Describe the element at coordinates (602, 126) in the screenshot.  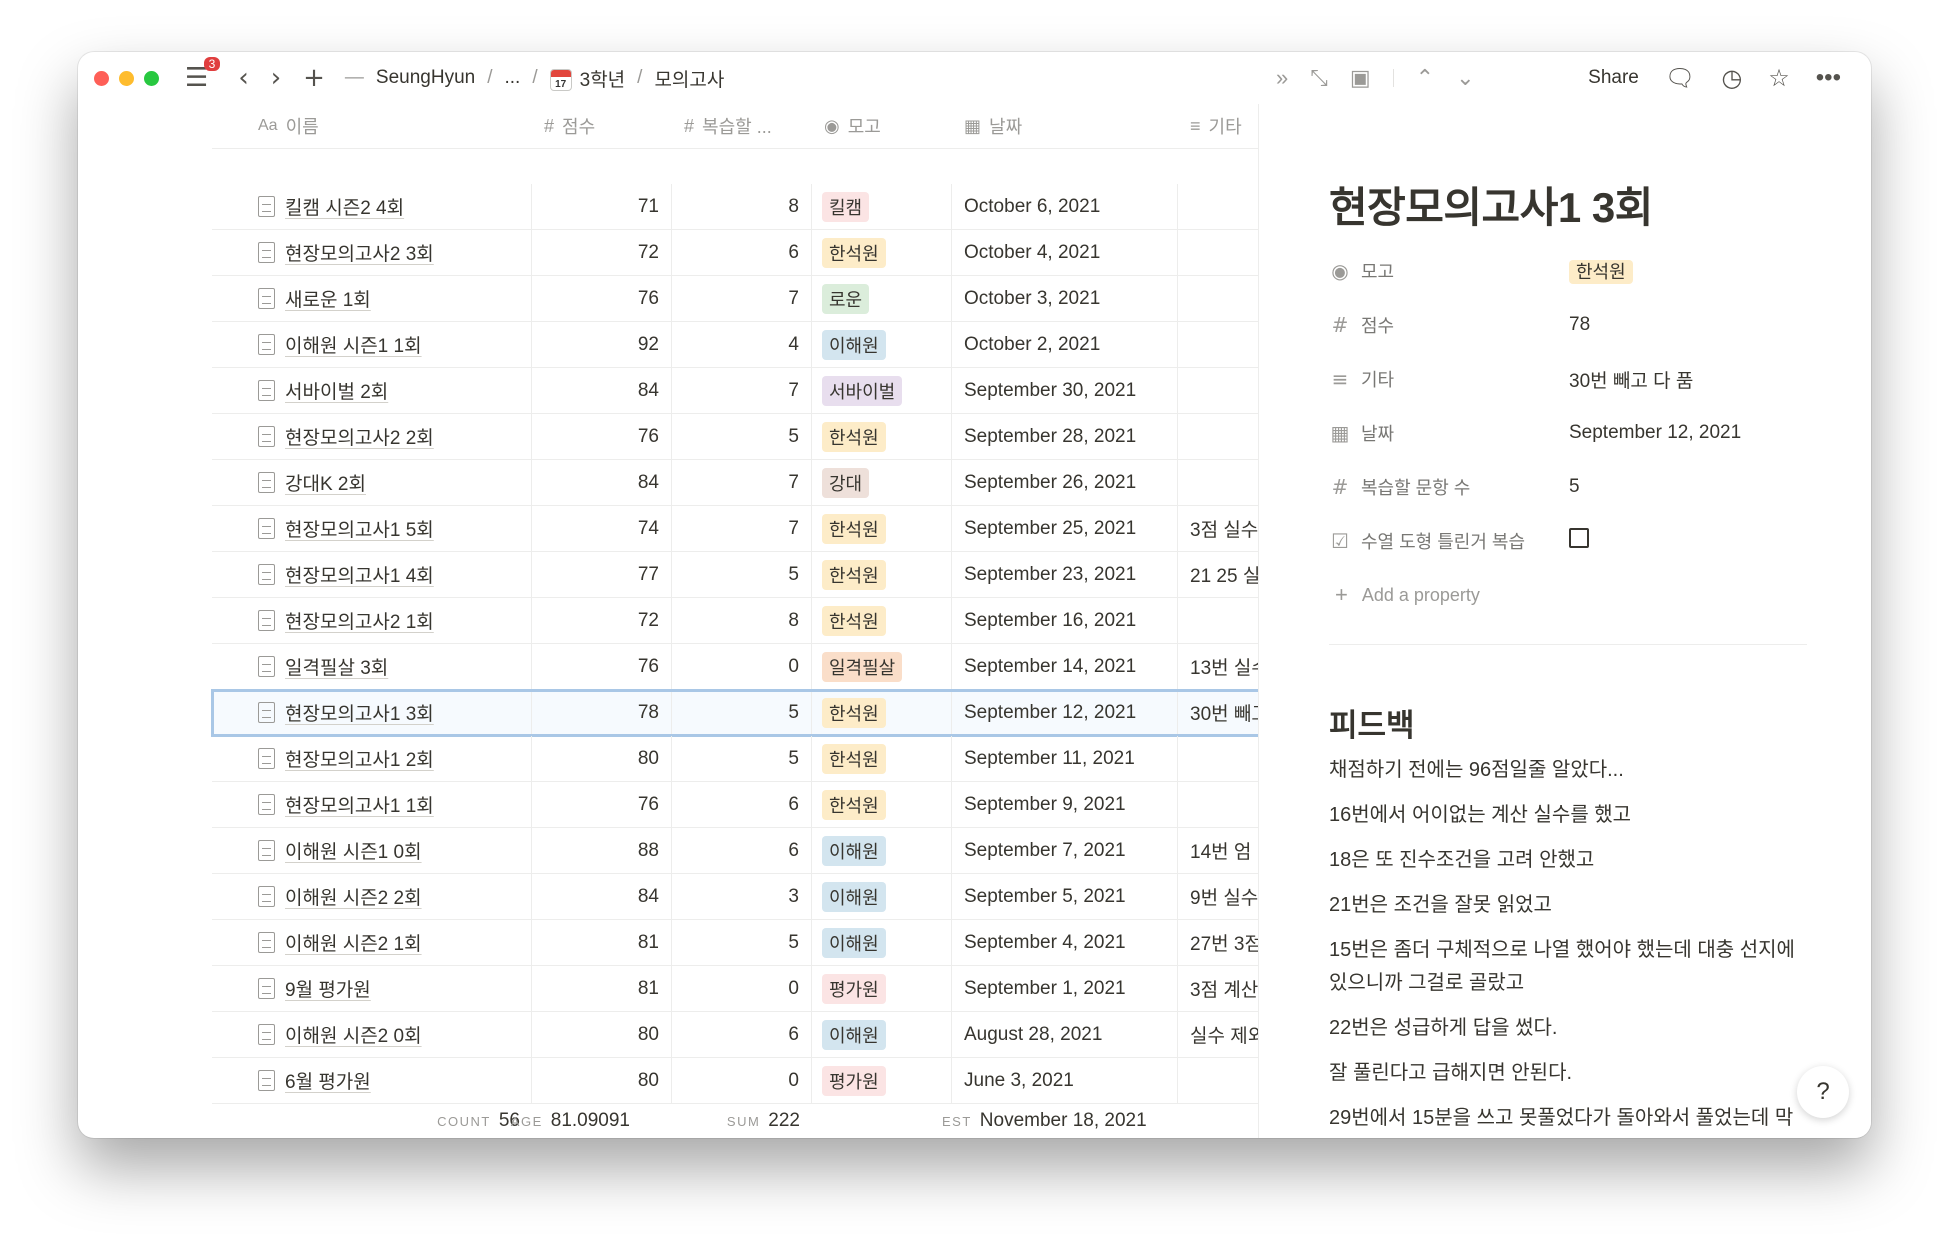
I see `column-header-score: # 점수` at that location.